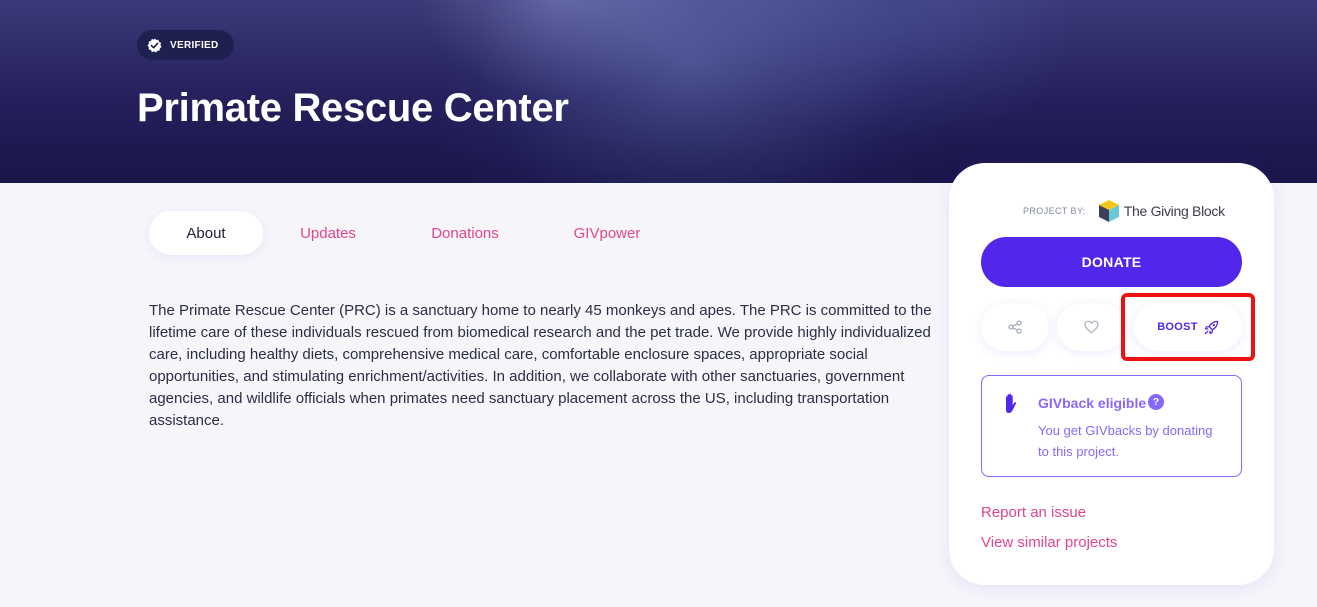  Describe the element at coordinates (465, 233) in the screenshot. I see `tab-donations: Donations` at that location.